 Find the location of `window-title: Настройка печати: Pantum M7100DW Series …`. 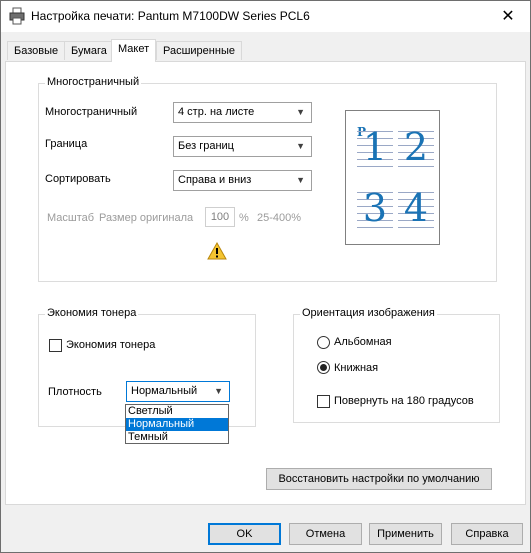

window-title: Настройка печати: Pantum M7100DW Series … is located at coordinates (170, 16).